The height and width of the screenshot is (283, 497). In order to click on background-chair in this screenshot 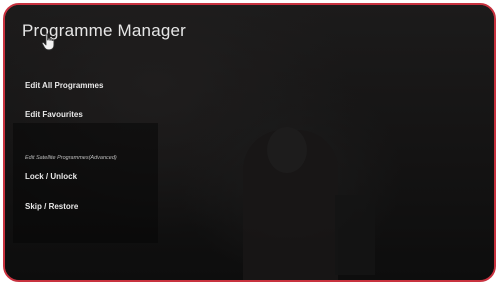, I will do `click(355, 235)`.